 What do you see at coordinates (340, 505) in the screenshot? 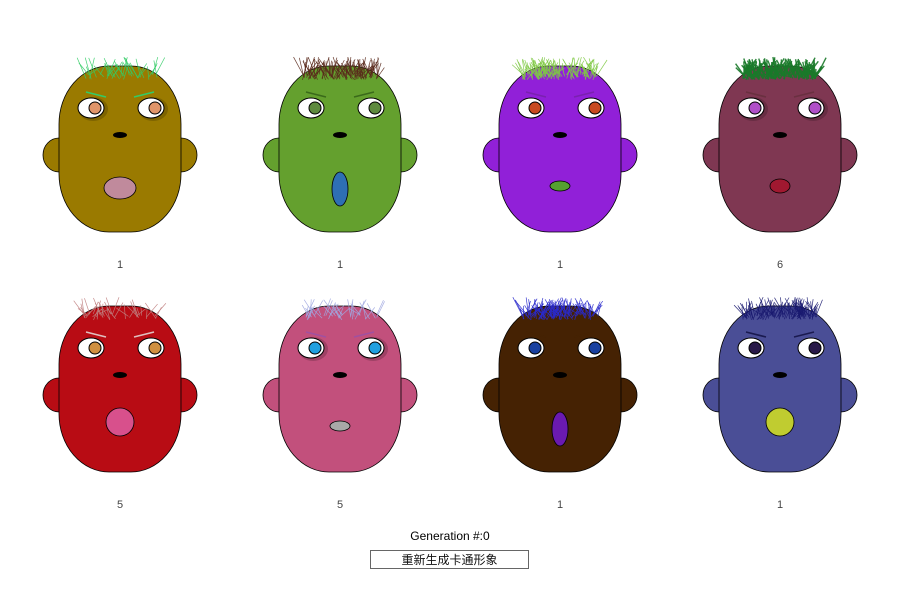
I see `face-6-score: 5` at bounding box center [340, 505].